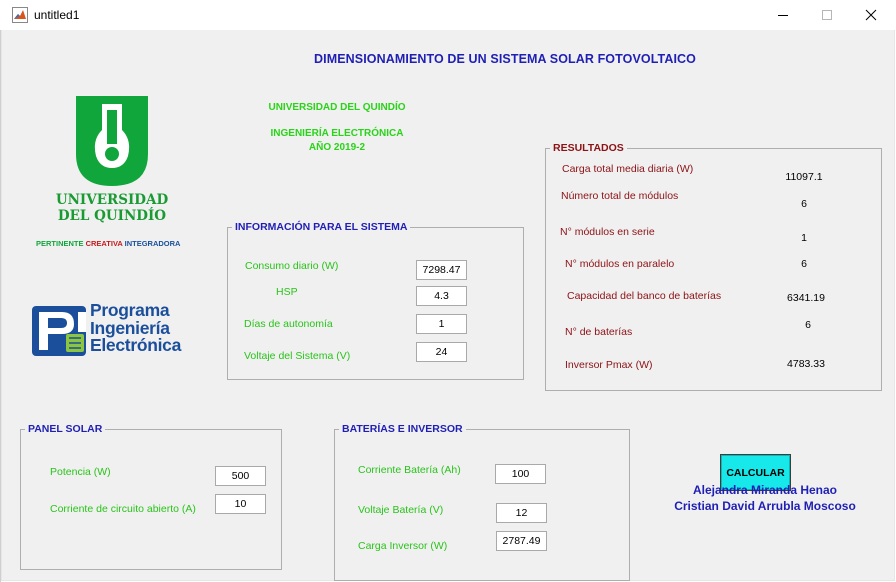 The image size is (896, 582). I want to click on voltaje-sistema-label: Voltaje del Sistema (V), so click(297, 356).